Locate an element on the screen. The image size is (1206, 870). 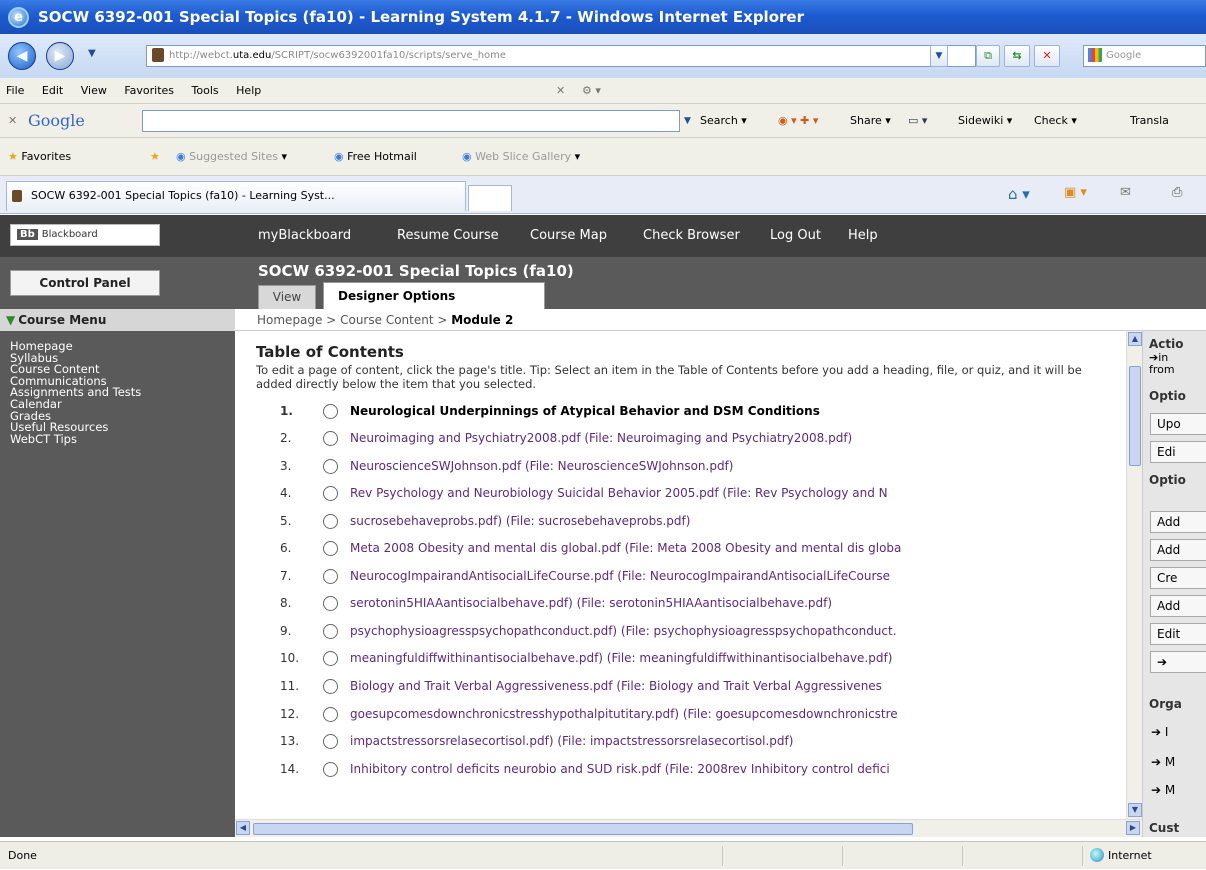
spell-check-button: Check ▾ is located at coordinates (1055, 121).